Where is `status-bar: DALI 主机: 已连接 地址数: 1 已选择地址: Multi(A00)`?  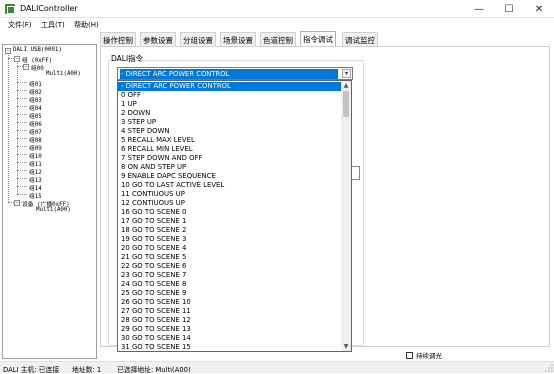 status-bar: DALI 主机: 已连接 地址数: 1 已选择地址: Multi(A00) is located at coordinates (277, 367).